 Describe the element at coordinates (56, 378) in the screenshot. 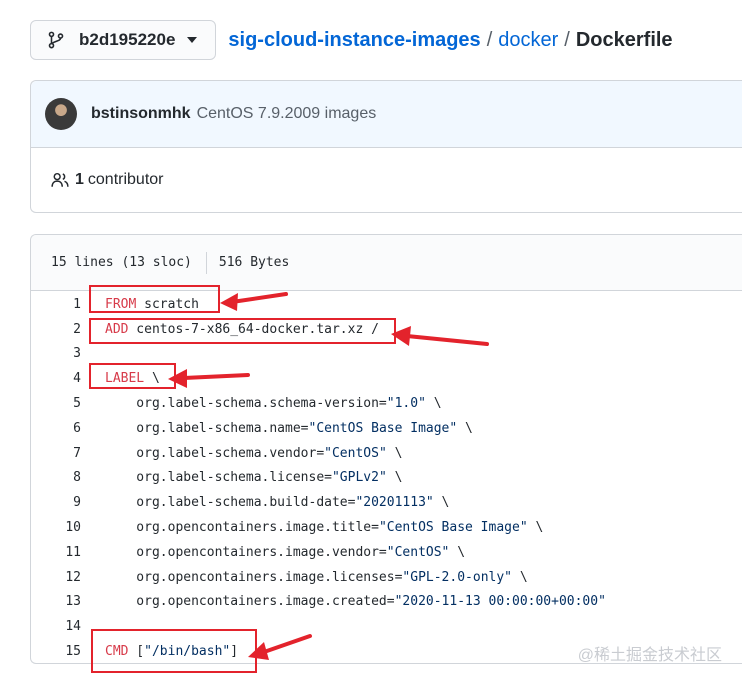

I see `line-number: 4` at that location.